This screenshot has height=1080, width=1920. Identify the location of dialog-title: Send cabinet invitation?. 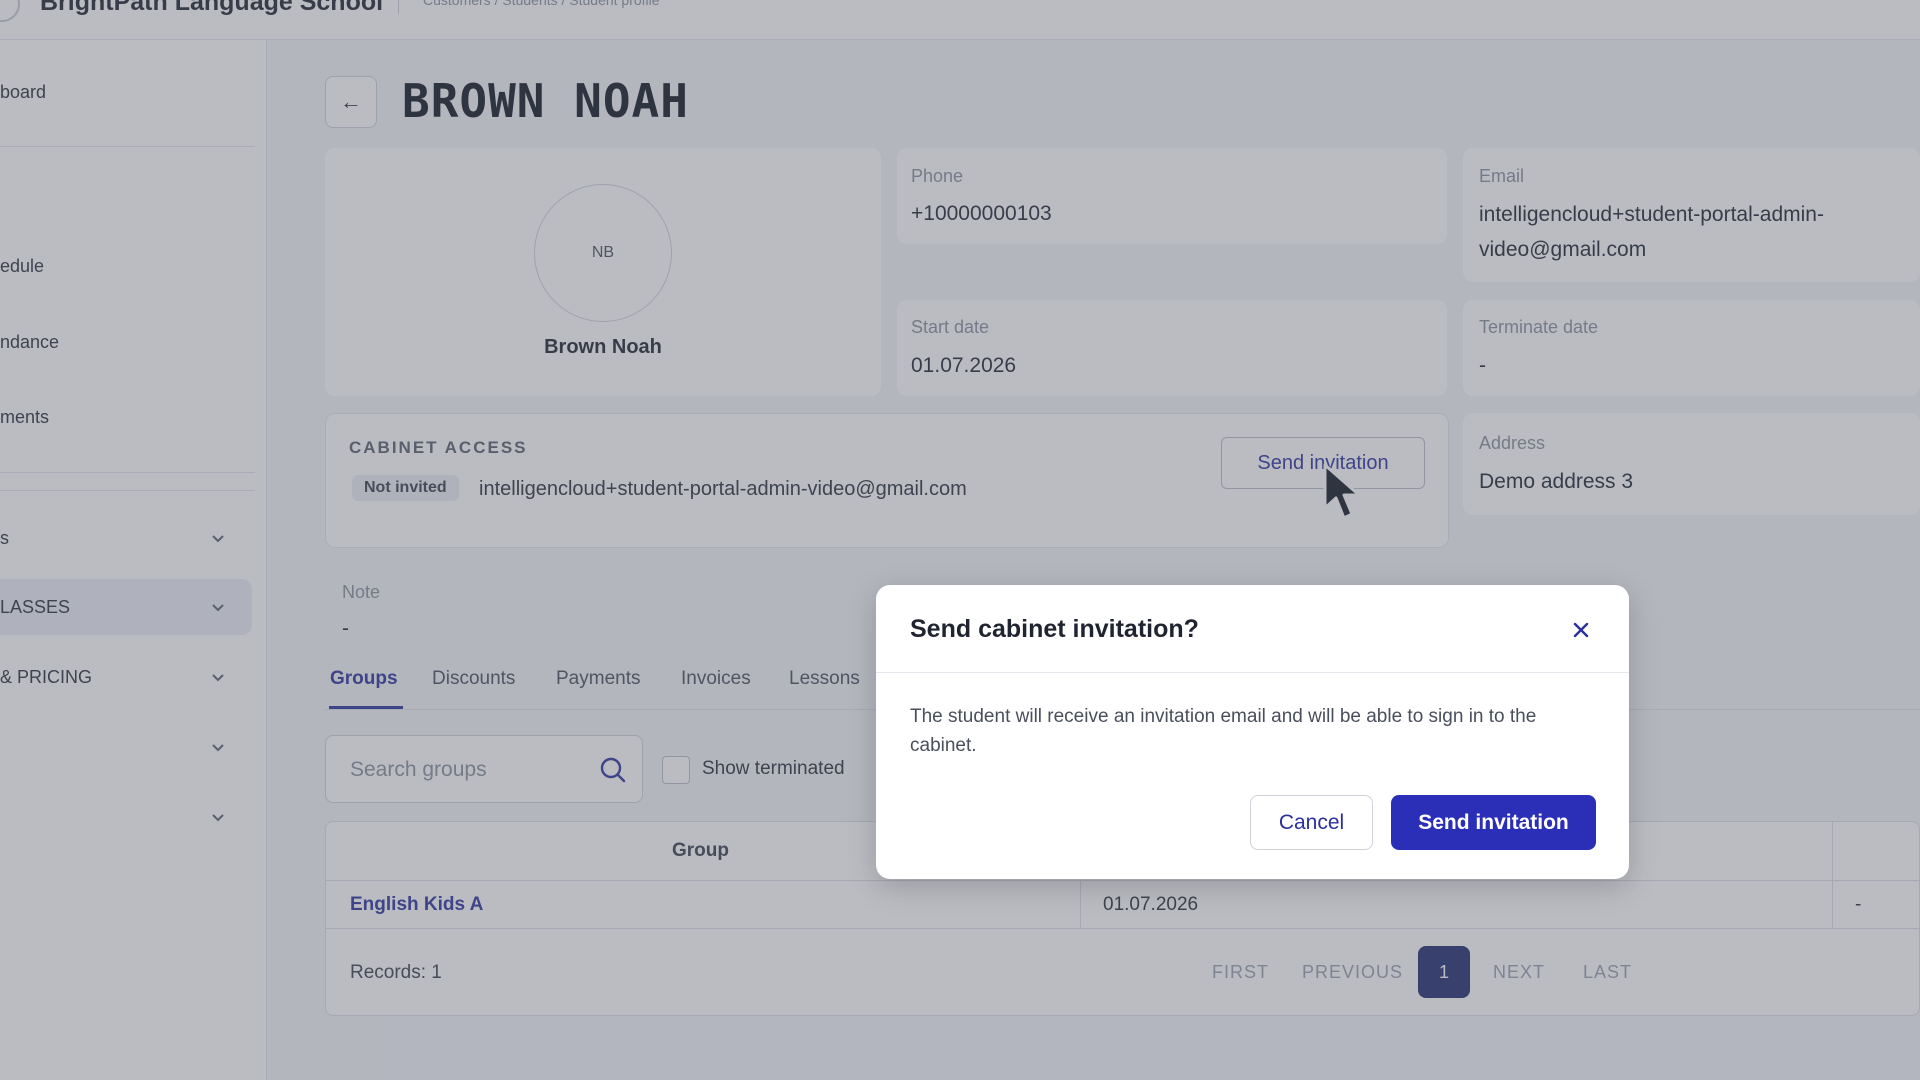
(1054, 629).